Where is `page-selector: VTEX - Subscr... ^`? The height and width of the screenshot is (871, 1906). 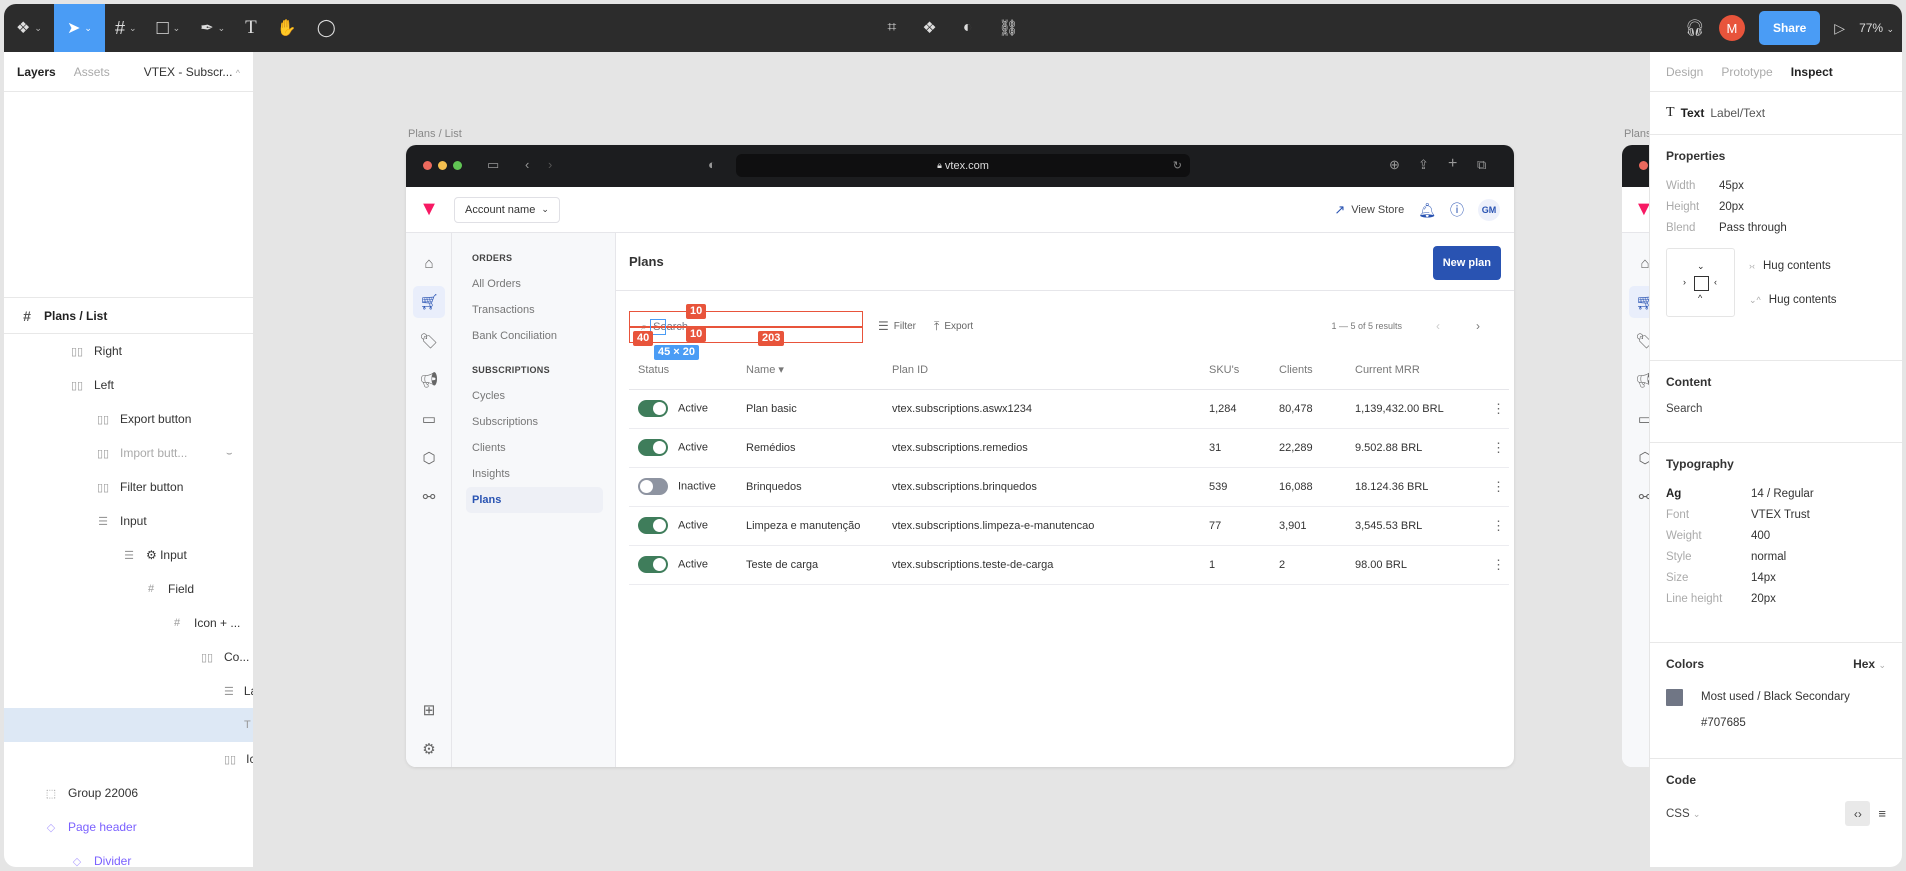
page-selector: VTEX - Subscr... ^ is located at coordinates (192, 72).